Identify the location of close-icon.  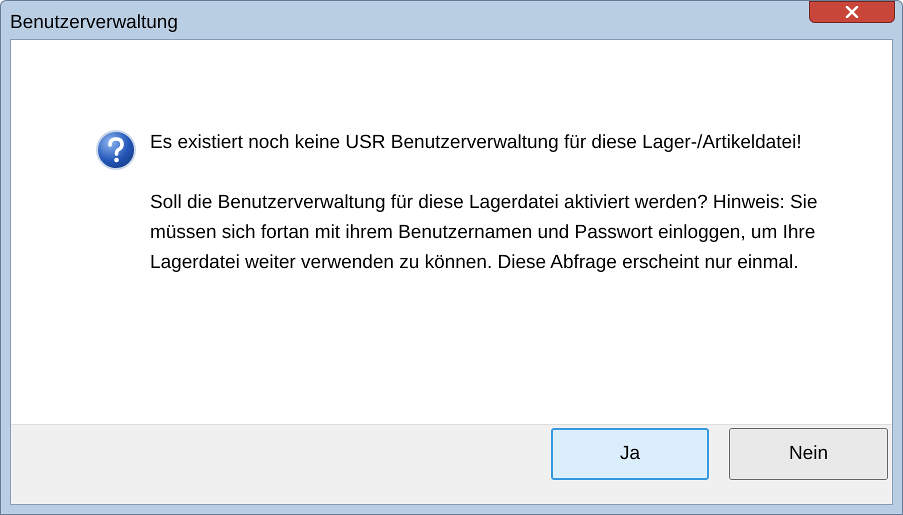
(852, 12).